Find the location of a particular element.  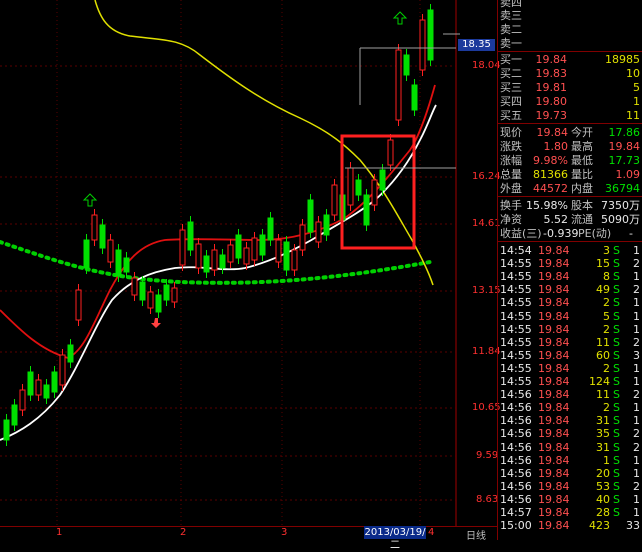

buy-level-1: 买一 19.84 18985 is located at coordinates (570, 59).